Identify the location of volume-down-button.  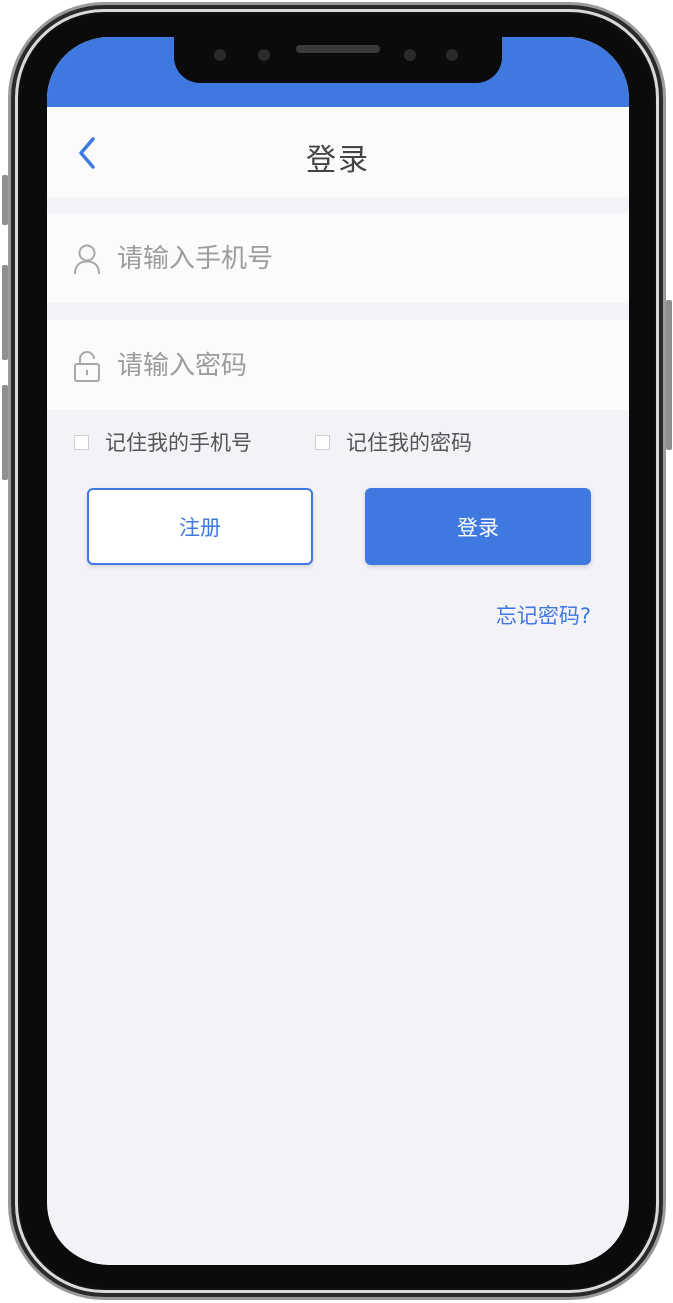
(5, 432).